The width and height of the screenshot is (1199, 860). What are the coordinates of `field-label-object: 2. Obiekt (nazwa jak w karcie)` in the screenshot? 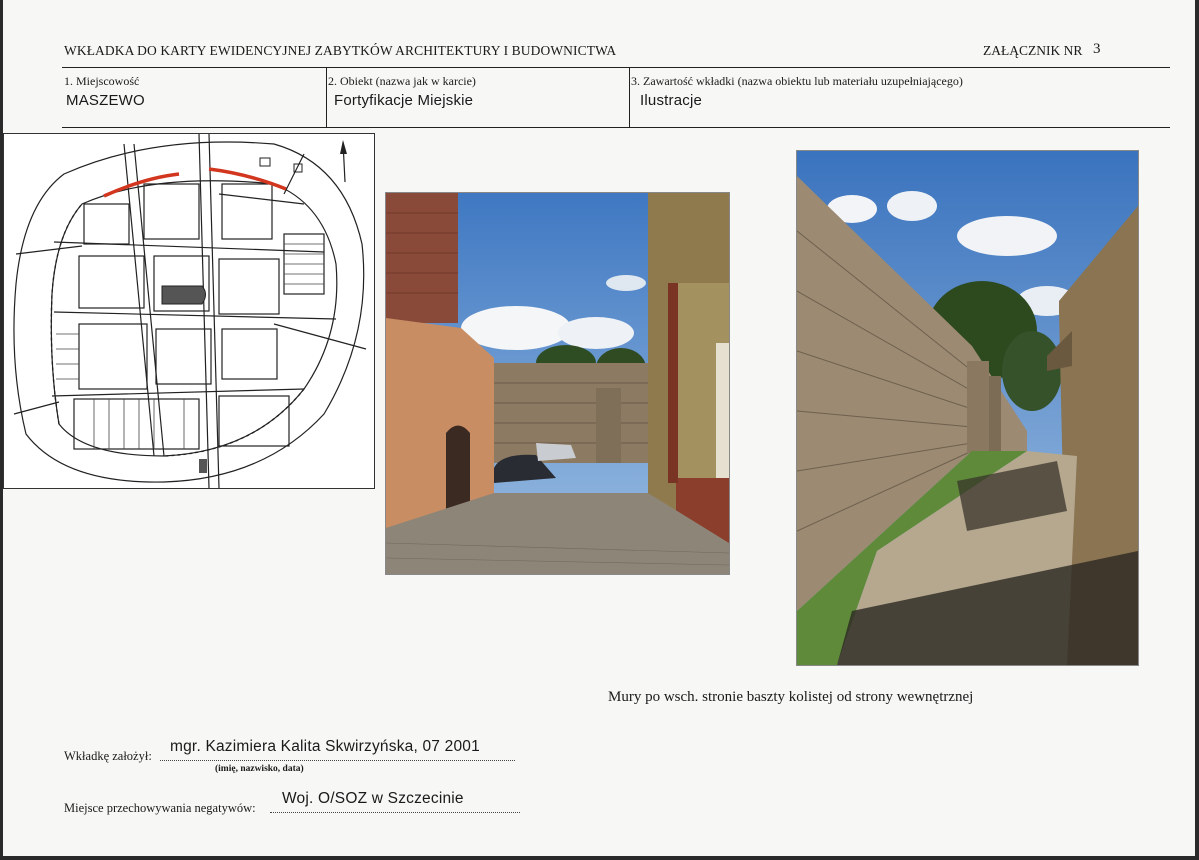 It's located at (402, 81).